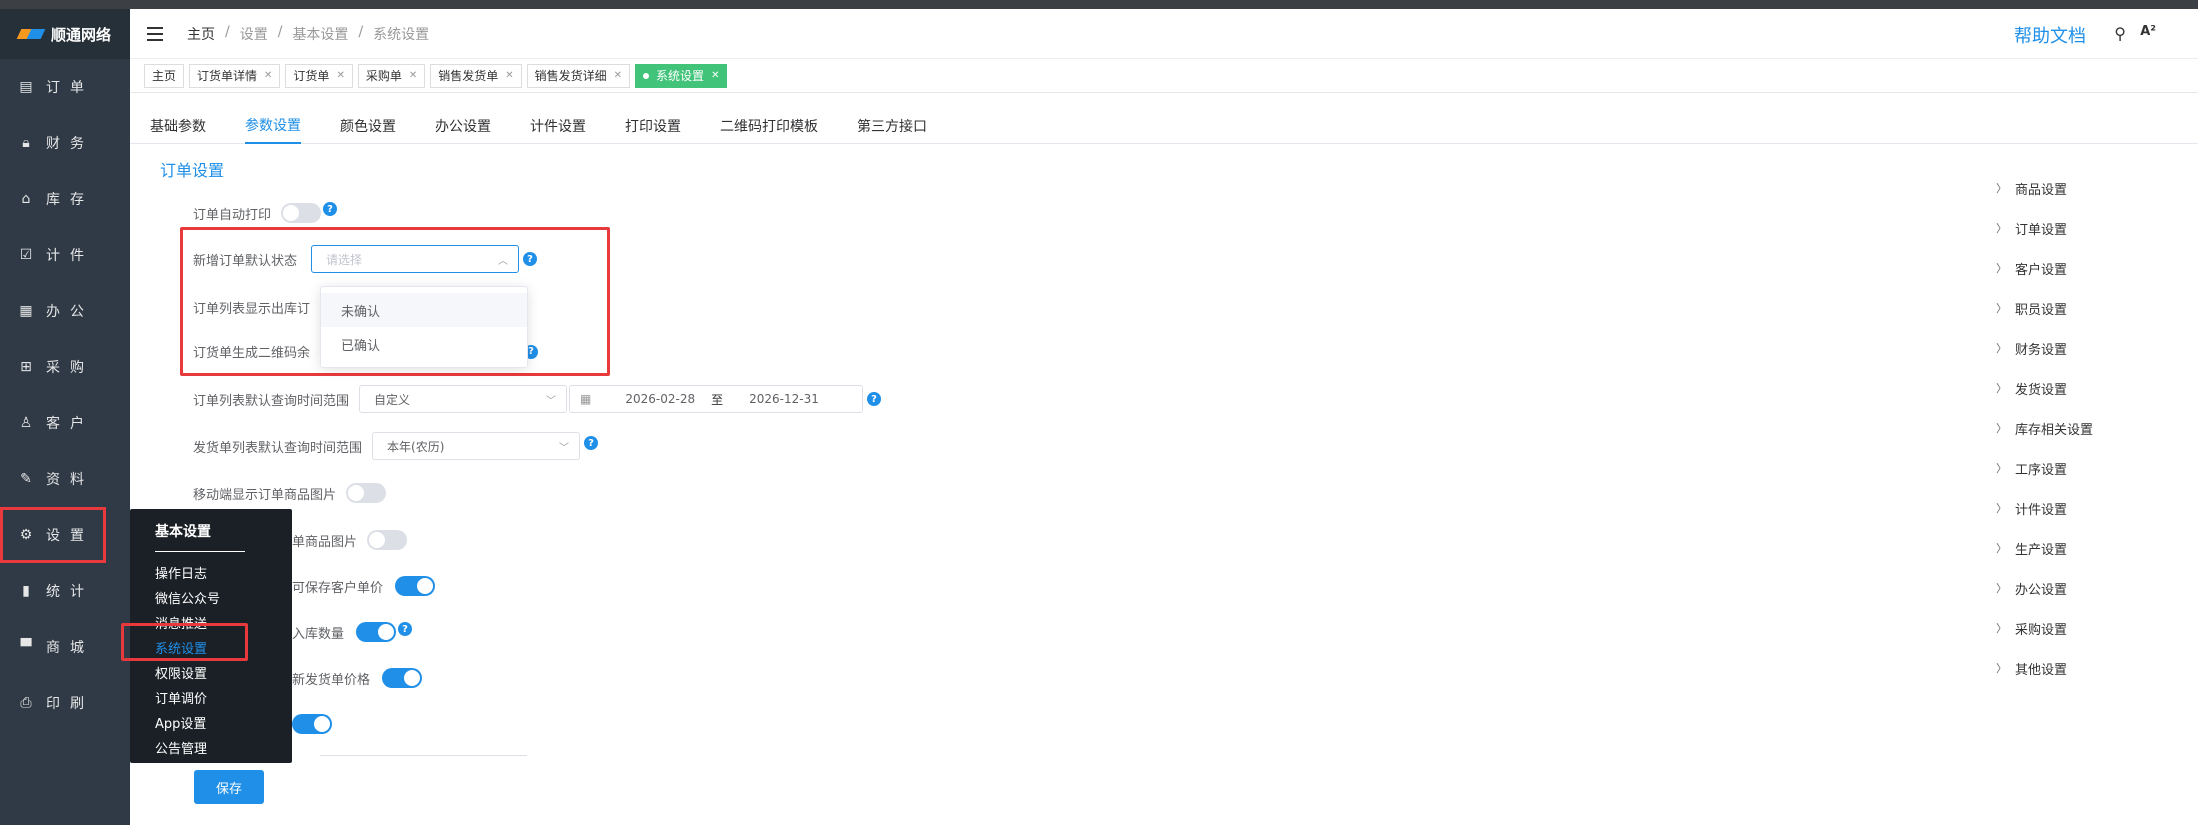 Image resolution: width=2198 pixels, height=825 pixels. I want to click on menu-toggle-icon, so click(155, 33).